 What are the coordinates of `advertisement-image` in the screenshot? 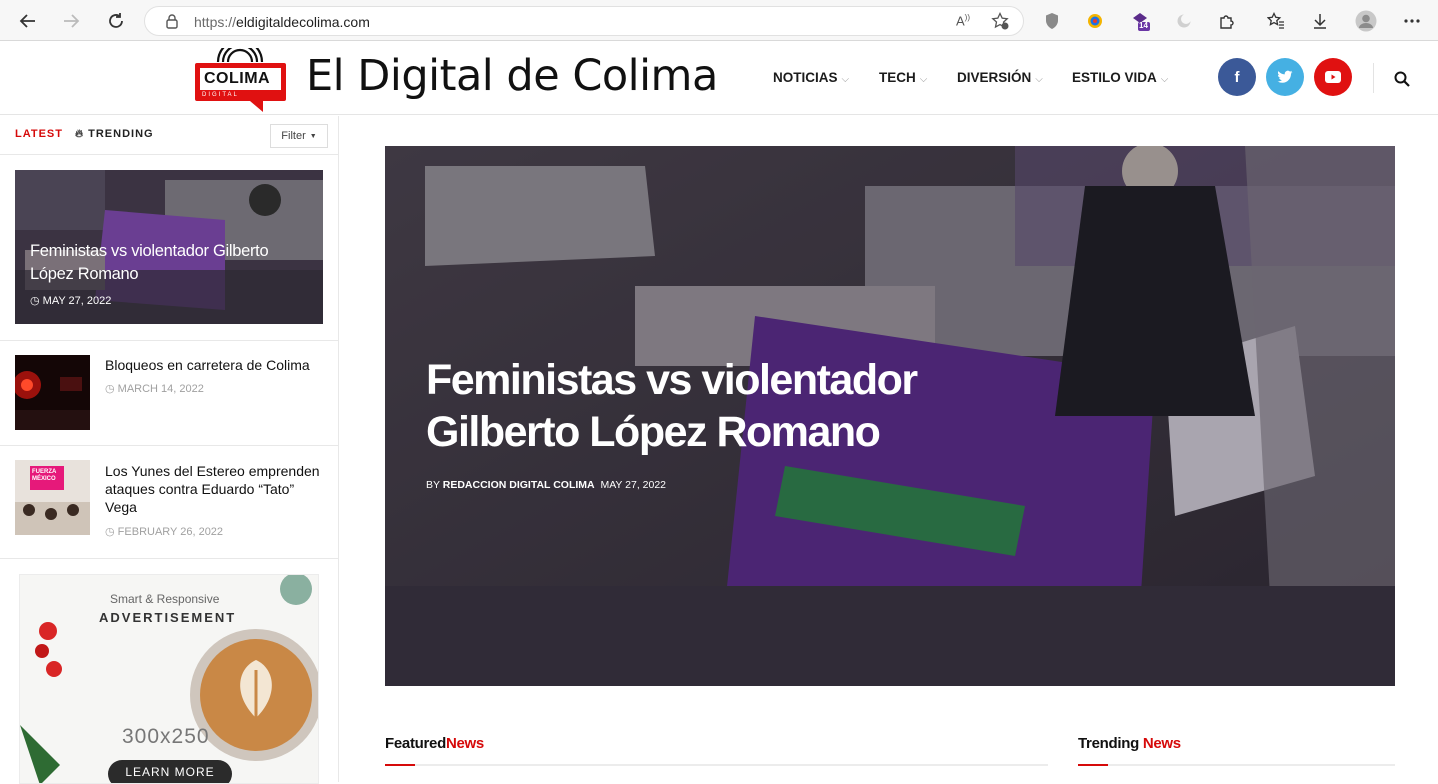 It's located at (169, 679).